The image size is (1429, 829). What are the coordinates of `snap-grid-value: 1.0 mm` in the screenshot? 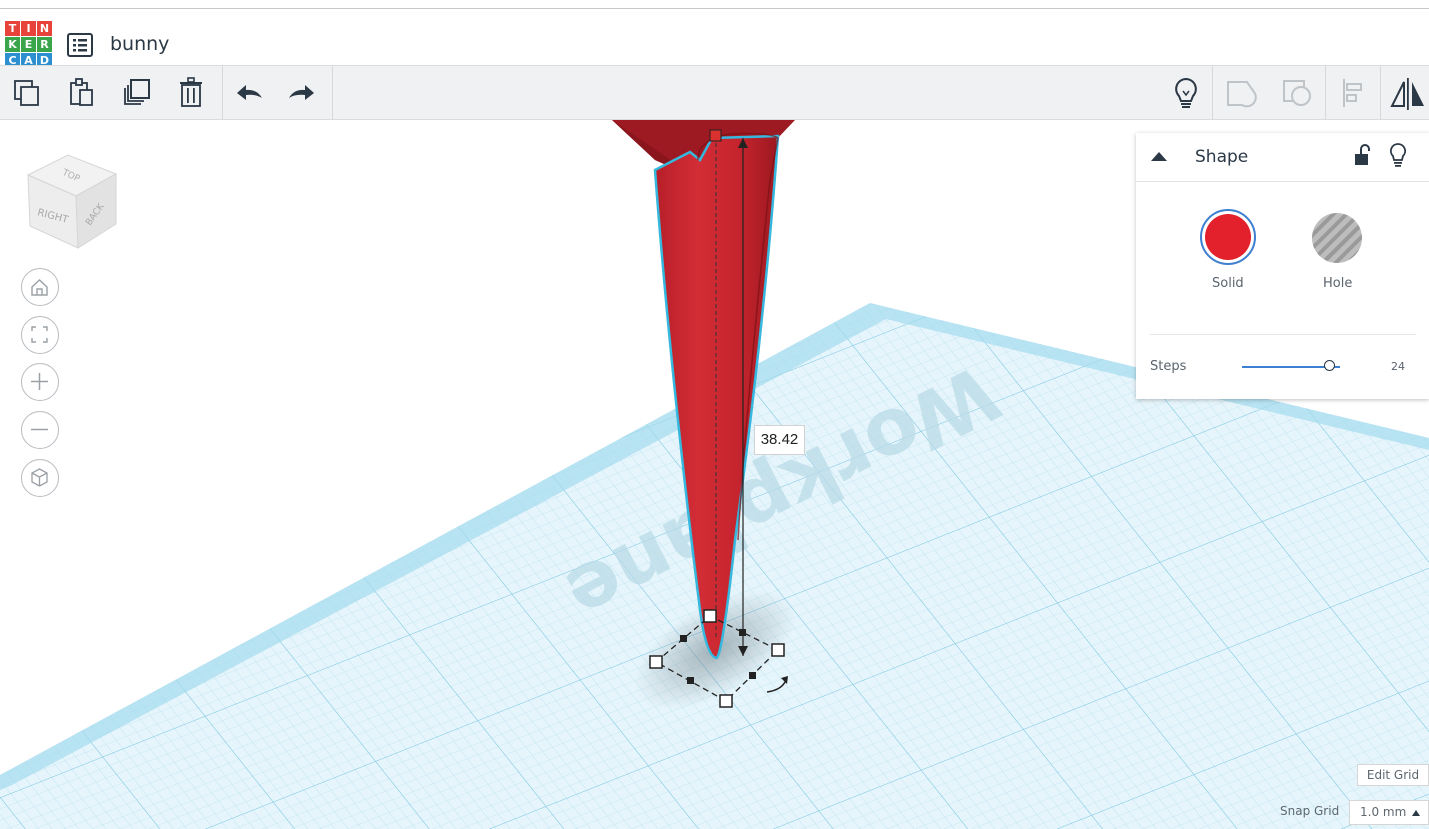 It's located at (1383, 812).